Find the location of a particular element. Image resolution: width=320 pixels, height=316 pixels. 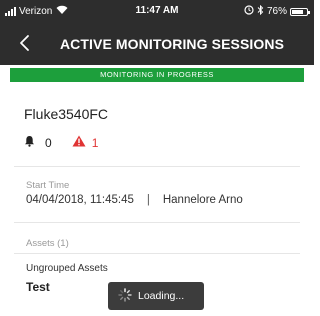

status-bar: Verizon 11:47 AM 76% is located at coordinates (157, 11).